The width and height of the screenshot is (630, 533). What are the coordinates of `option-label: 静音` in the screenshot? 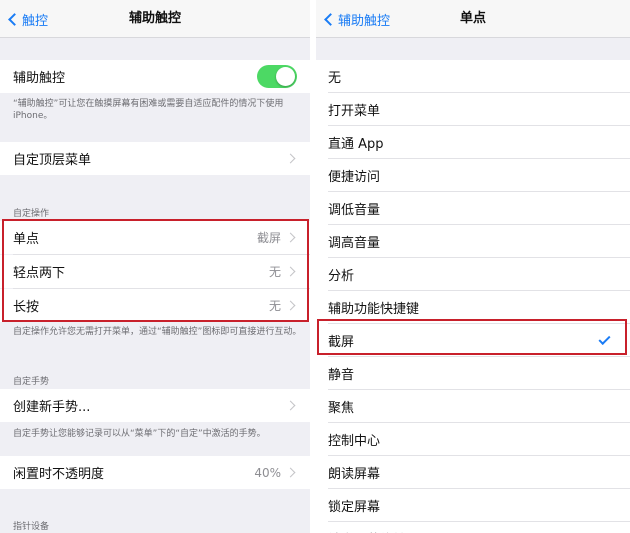 It's located at (341, 375).